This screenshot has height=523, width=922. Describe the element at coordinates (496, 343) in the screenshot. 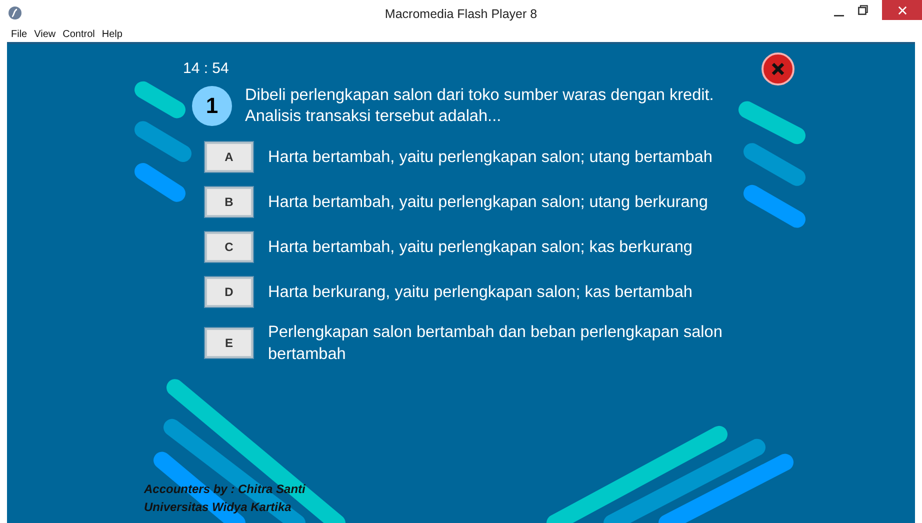

I see `answer-option-text: Perlengkapan salon bertambah dan beban perlengkapan salon bertambah` at that location.